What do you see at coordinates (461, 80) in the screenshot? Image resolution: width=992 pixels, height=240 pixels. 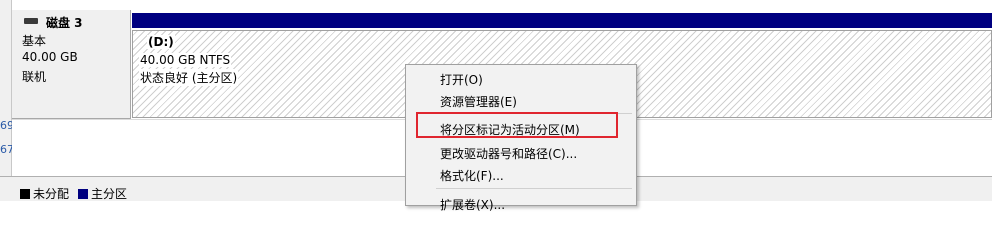 I see `menu-label-open: 打开(O)` at bounding box center [461, 80].